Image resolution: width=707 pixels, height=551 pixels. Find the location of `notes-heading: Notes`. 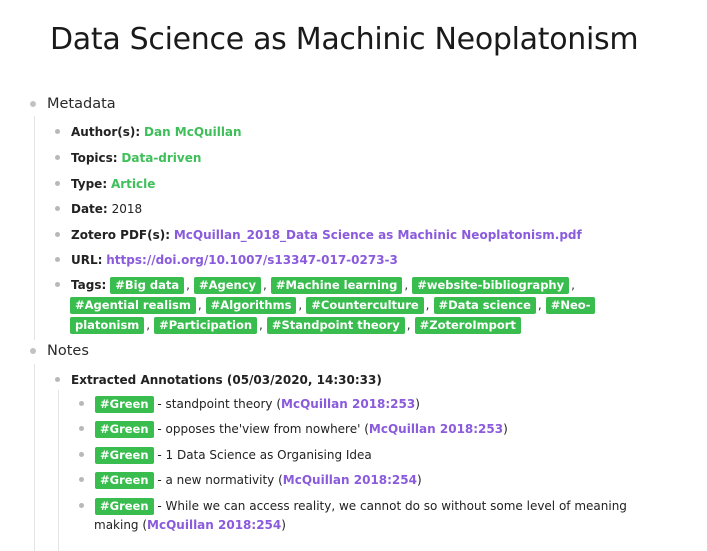

notes-heading: Notes is located at coordinates (68, 351).